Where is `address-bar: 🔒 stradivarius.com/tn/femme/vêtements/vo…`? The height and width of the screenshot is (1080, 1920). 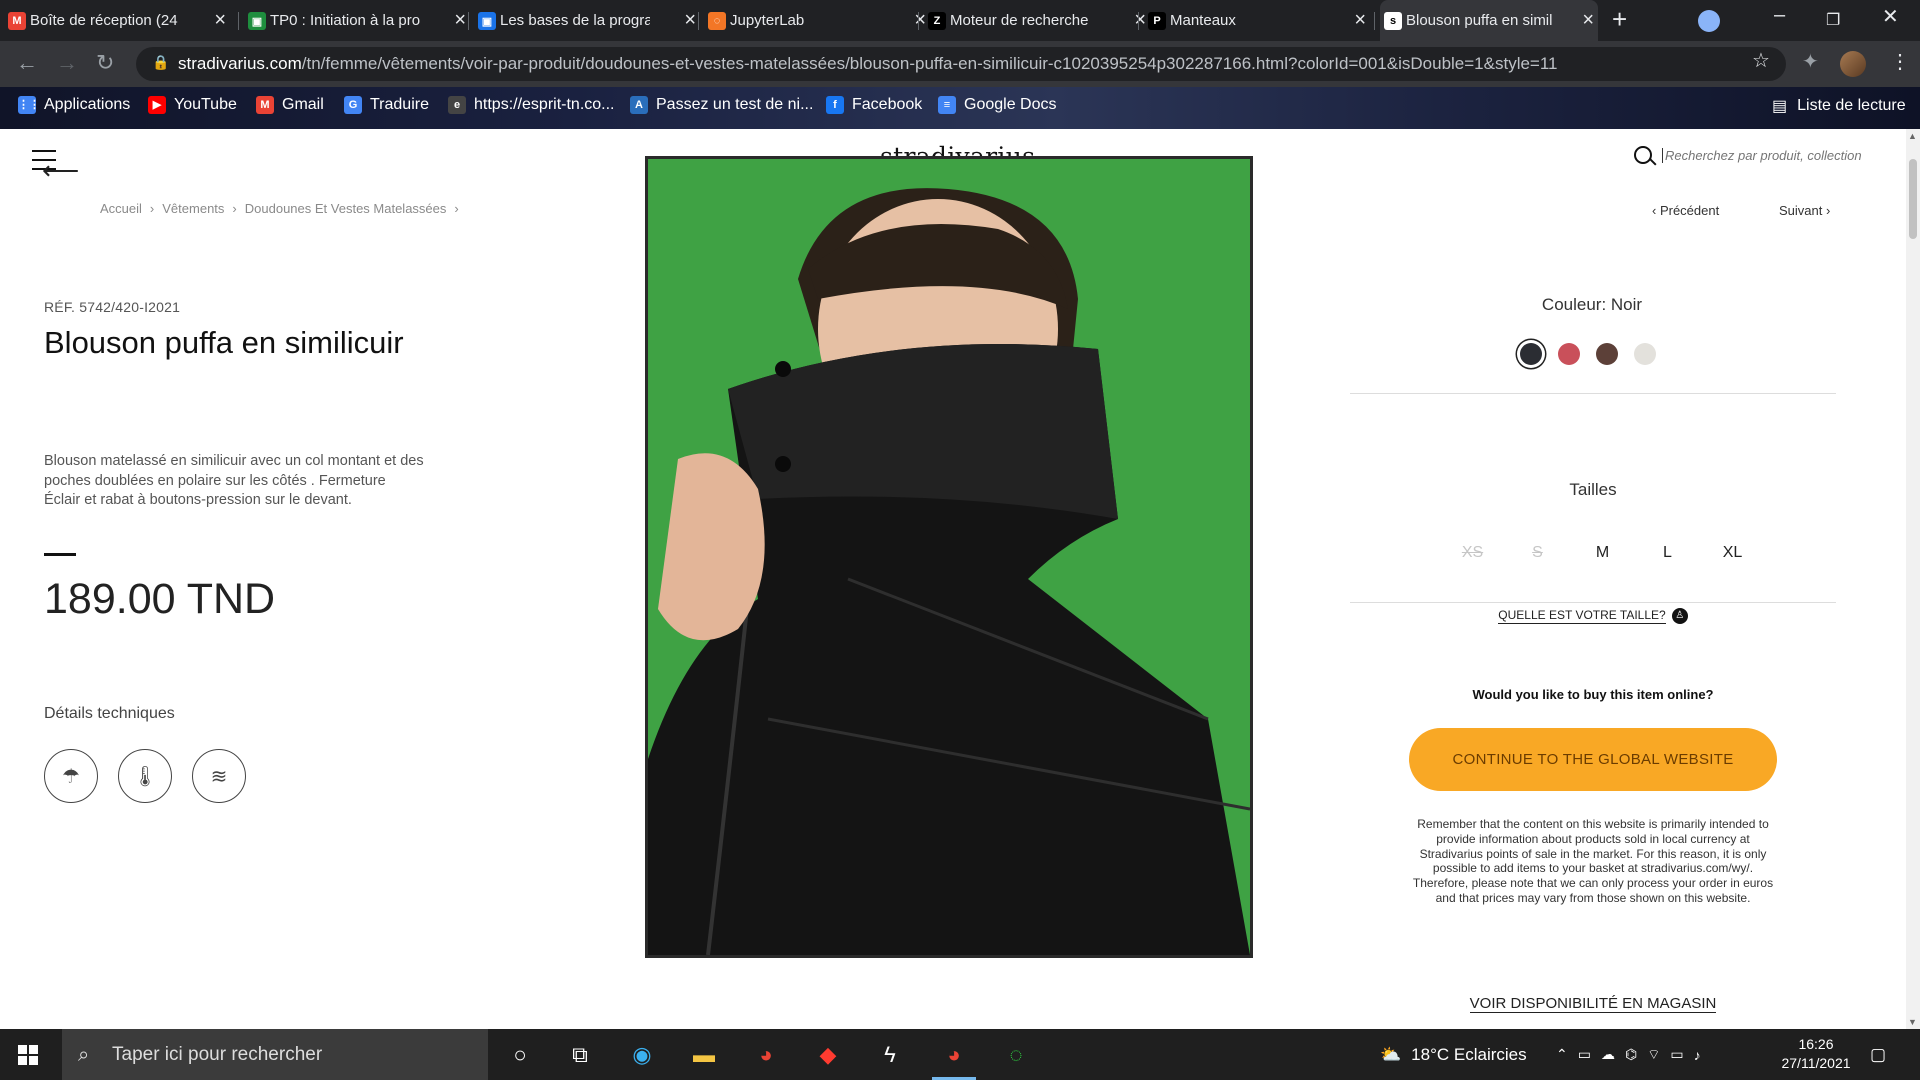
address-bar: 🔒 stradivarius.com/tn/femme/vêtements/vo… is located at coordinates (961, 64).